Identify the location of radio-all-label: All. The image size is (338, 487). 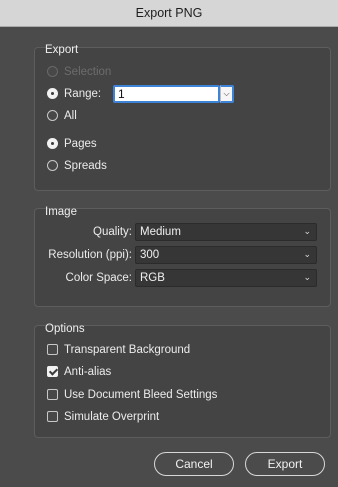
(70, 116).